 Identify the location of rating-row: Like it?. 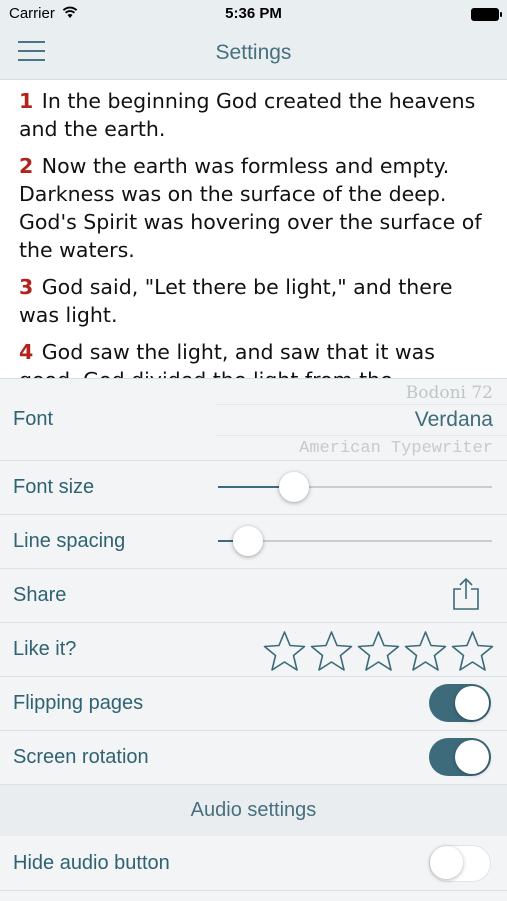
(253, 650).